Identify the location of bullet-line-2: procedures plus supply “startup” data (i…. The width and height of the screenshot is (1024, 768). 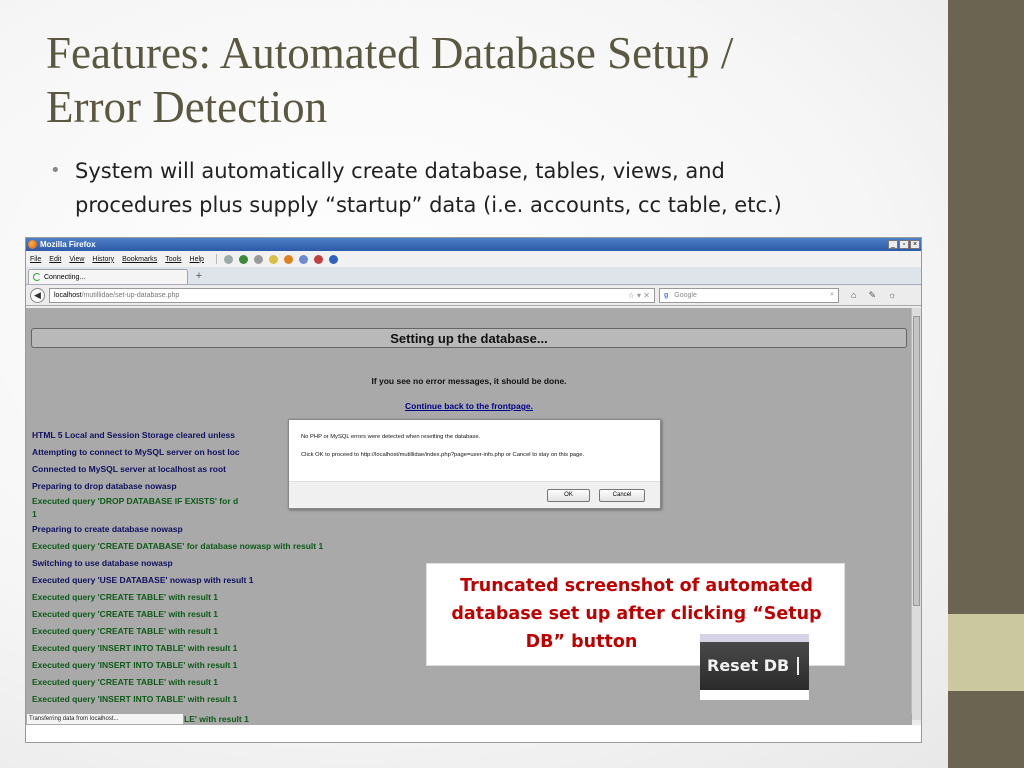
(428, 205).